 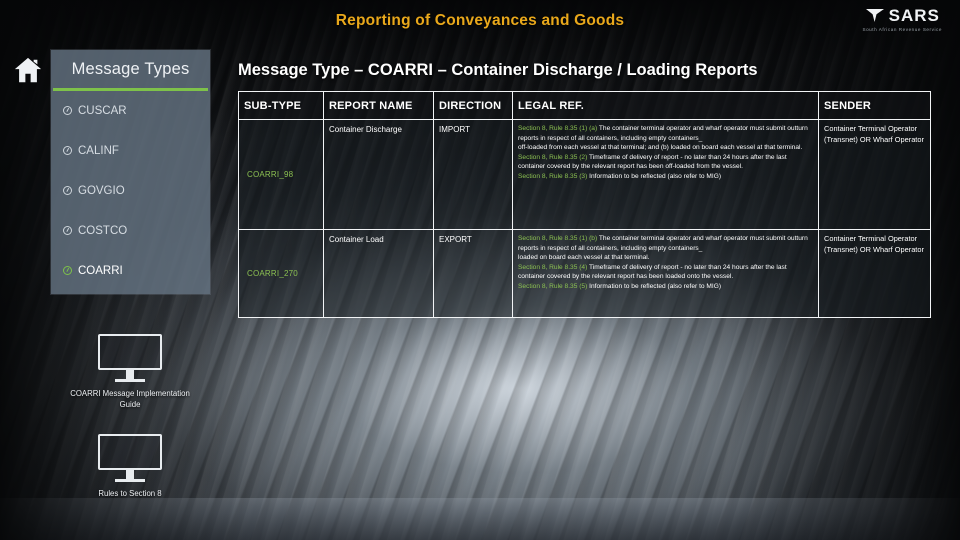 I want to click on sars-tagline: South African Revenue Service, so click(x=902, y=29).